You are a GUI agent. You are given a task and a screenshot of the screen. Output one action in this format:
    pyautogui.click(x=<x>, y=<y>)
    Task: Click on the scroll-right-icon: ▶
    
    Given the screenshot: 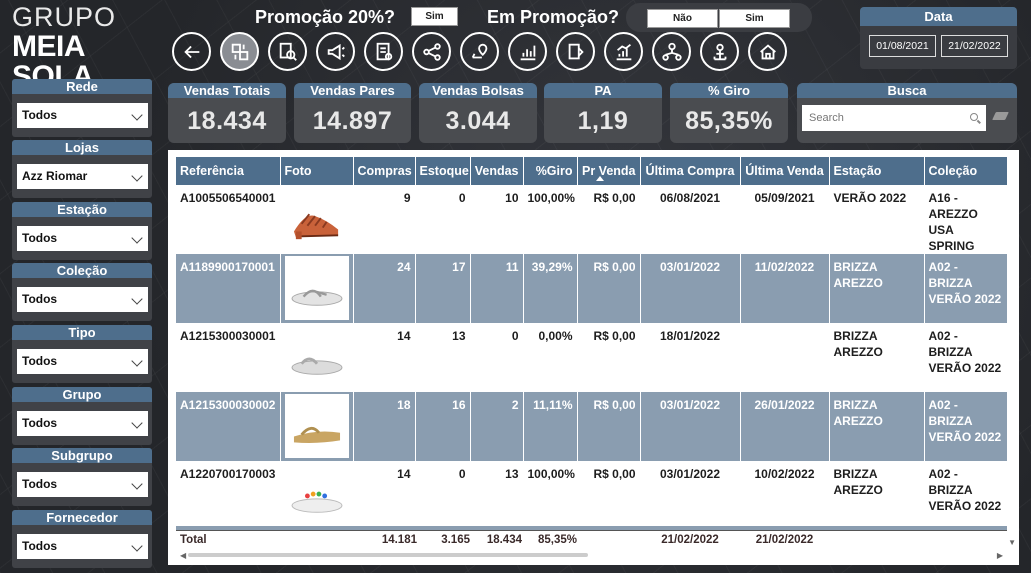 What is the action you would take?
    pyautogui.click(x=1000, y=555)
    